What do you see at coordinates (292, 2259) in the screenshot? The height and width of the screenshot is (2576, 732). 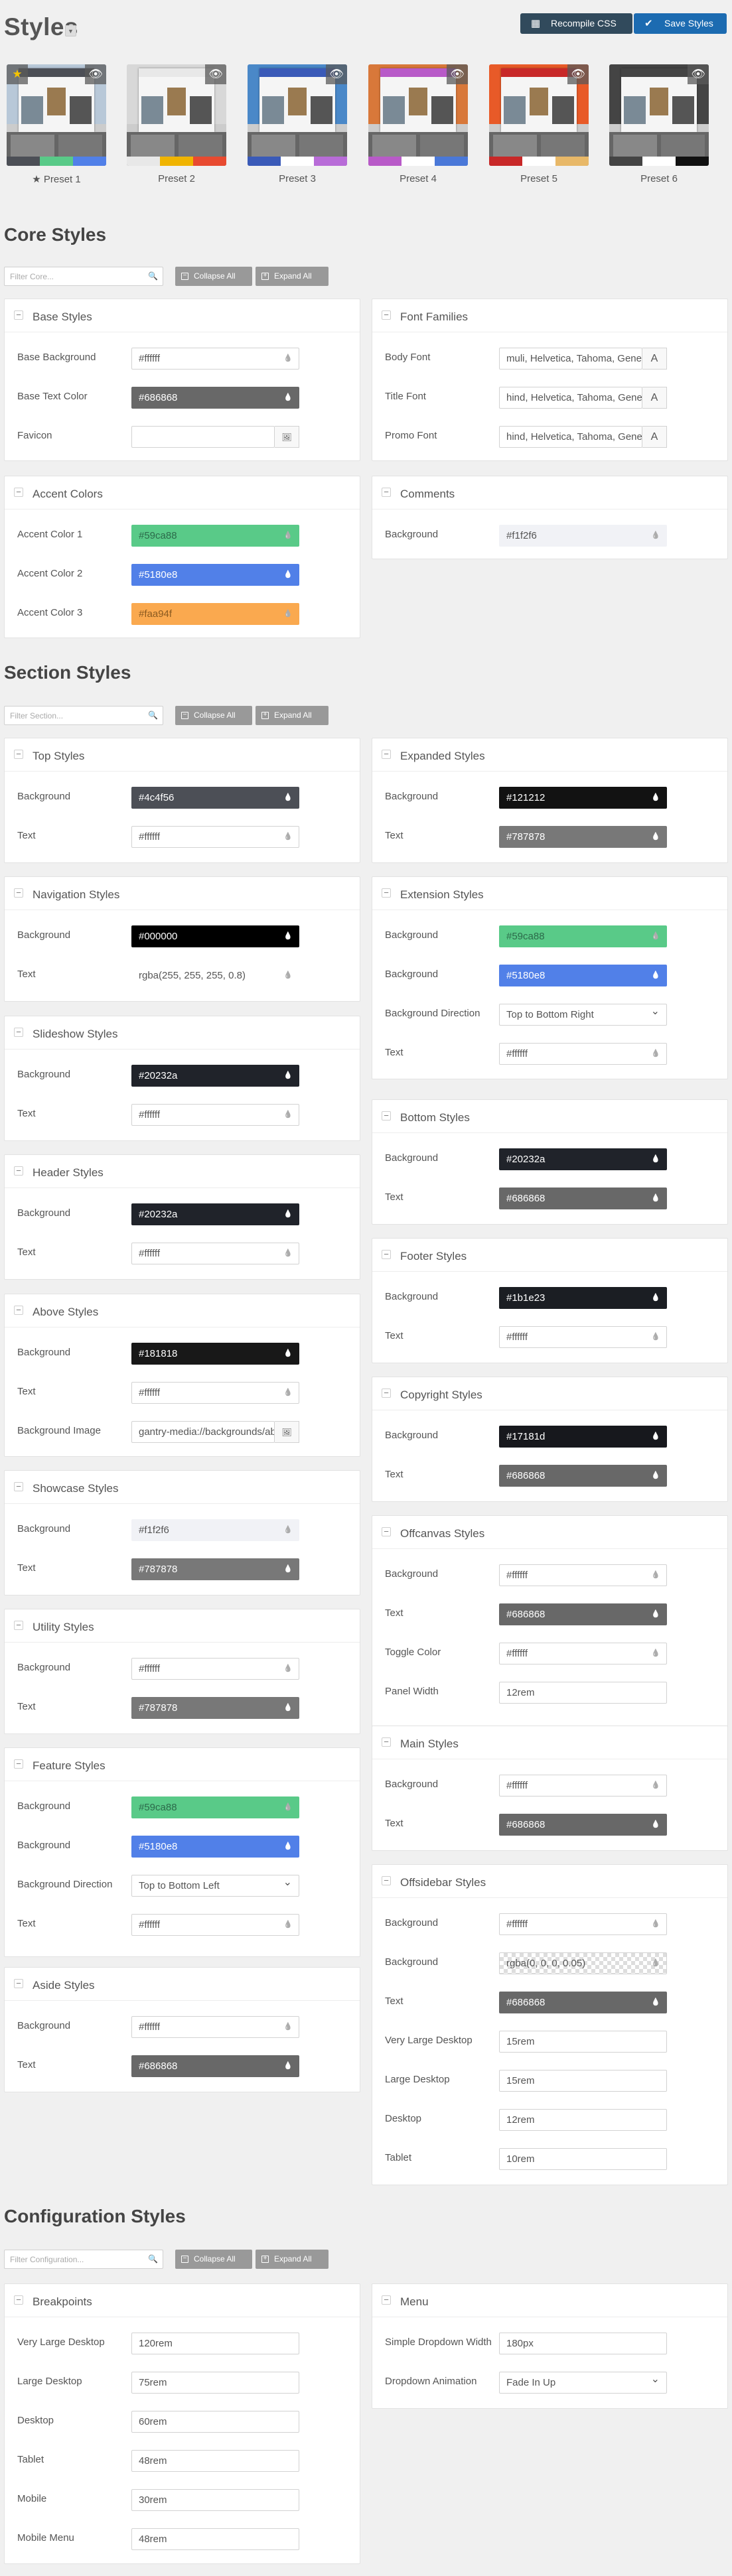 I see `config-expand-all-button: + Expand All` at bounding box center [292, 2259].